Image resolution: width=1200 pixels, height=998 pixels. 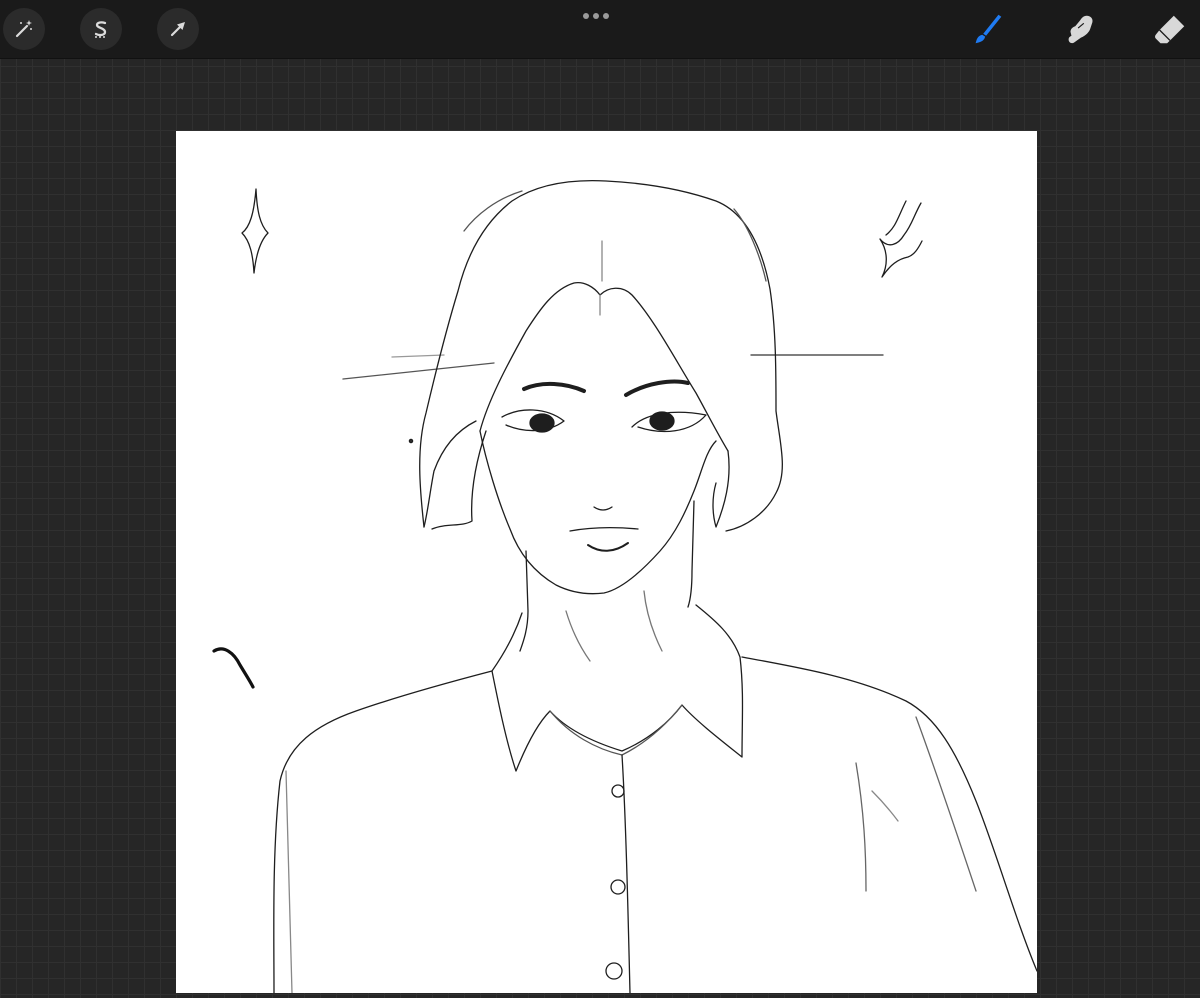 I want to click on paint-tool-button, so click(x=988, y=30).